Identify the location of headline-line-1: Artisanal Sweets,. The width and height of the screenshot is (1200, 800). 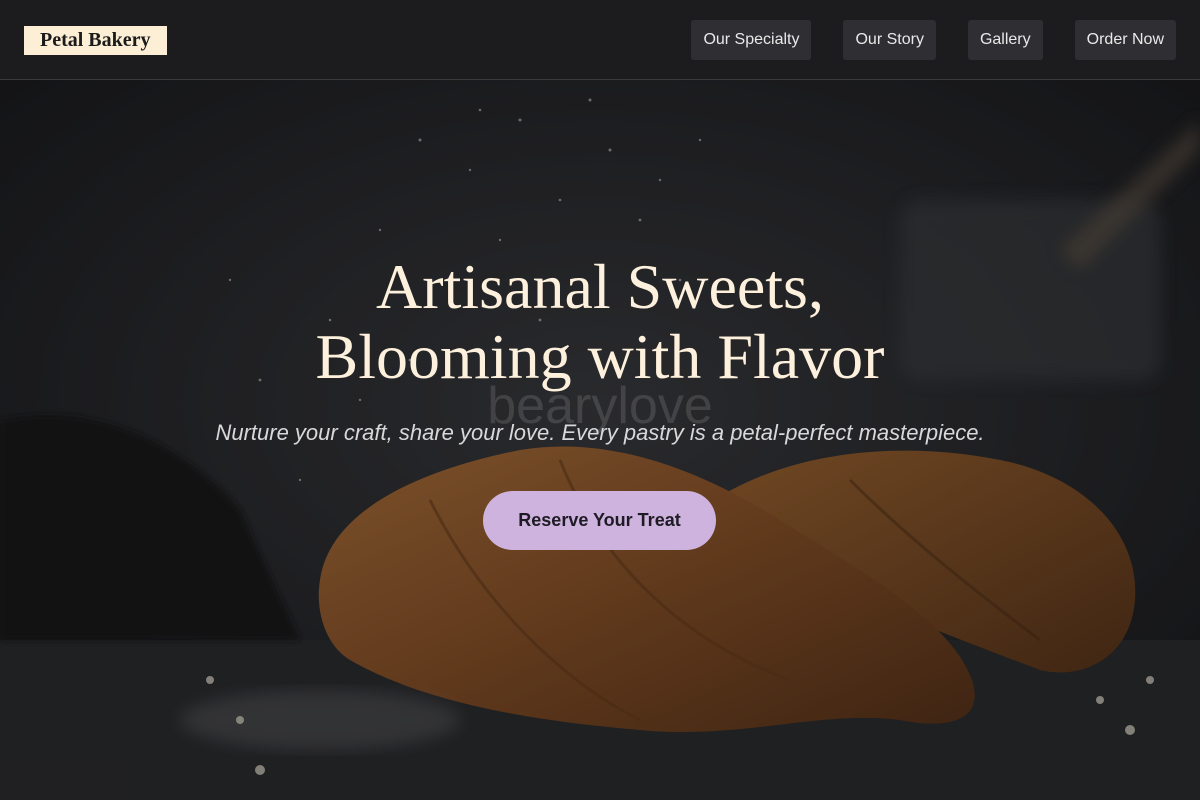
(600, 286).